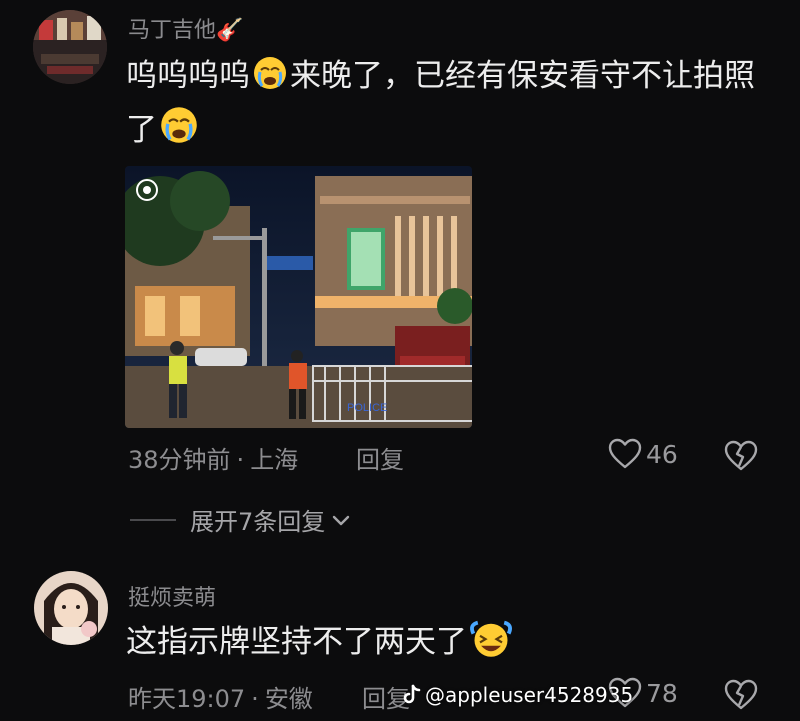 The width and height of the screenshot is (800, 721). Describe the element at coordinates (367, 408) in the screenshot. I see `barrier-police-text: POLICE` at that location.